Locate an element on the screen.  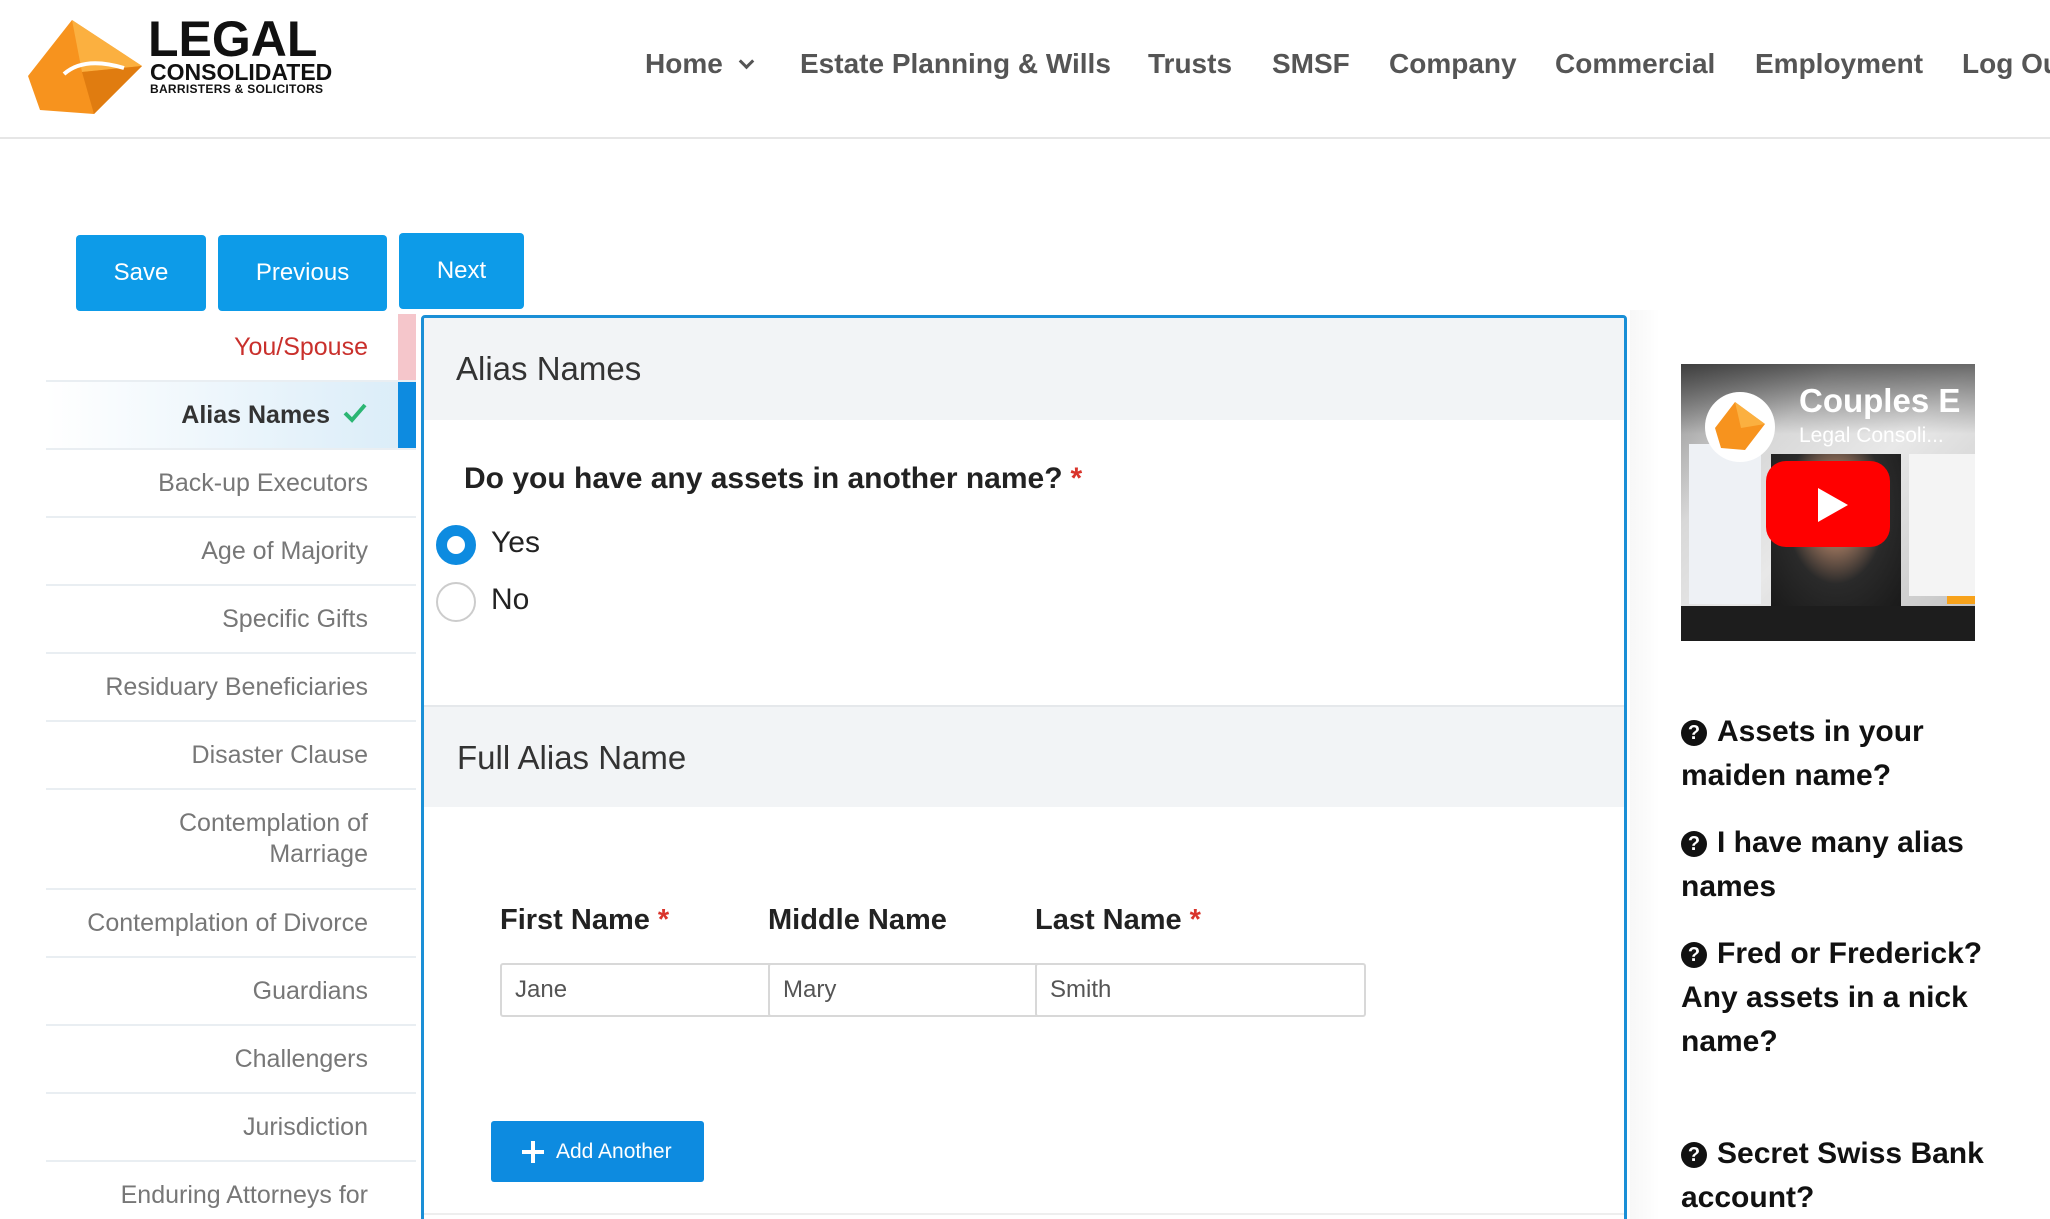
error-marker is located at coordinates (407, 347).